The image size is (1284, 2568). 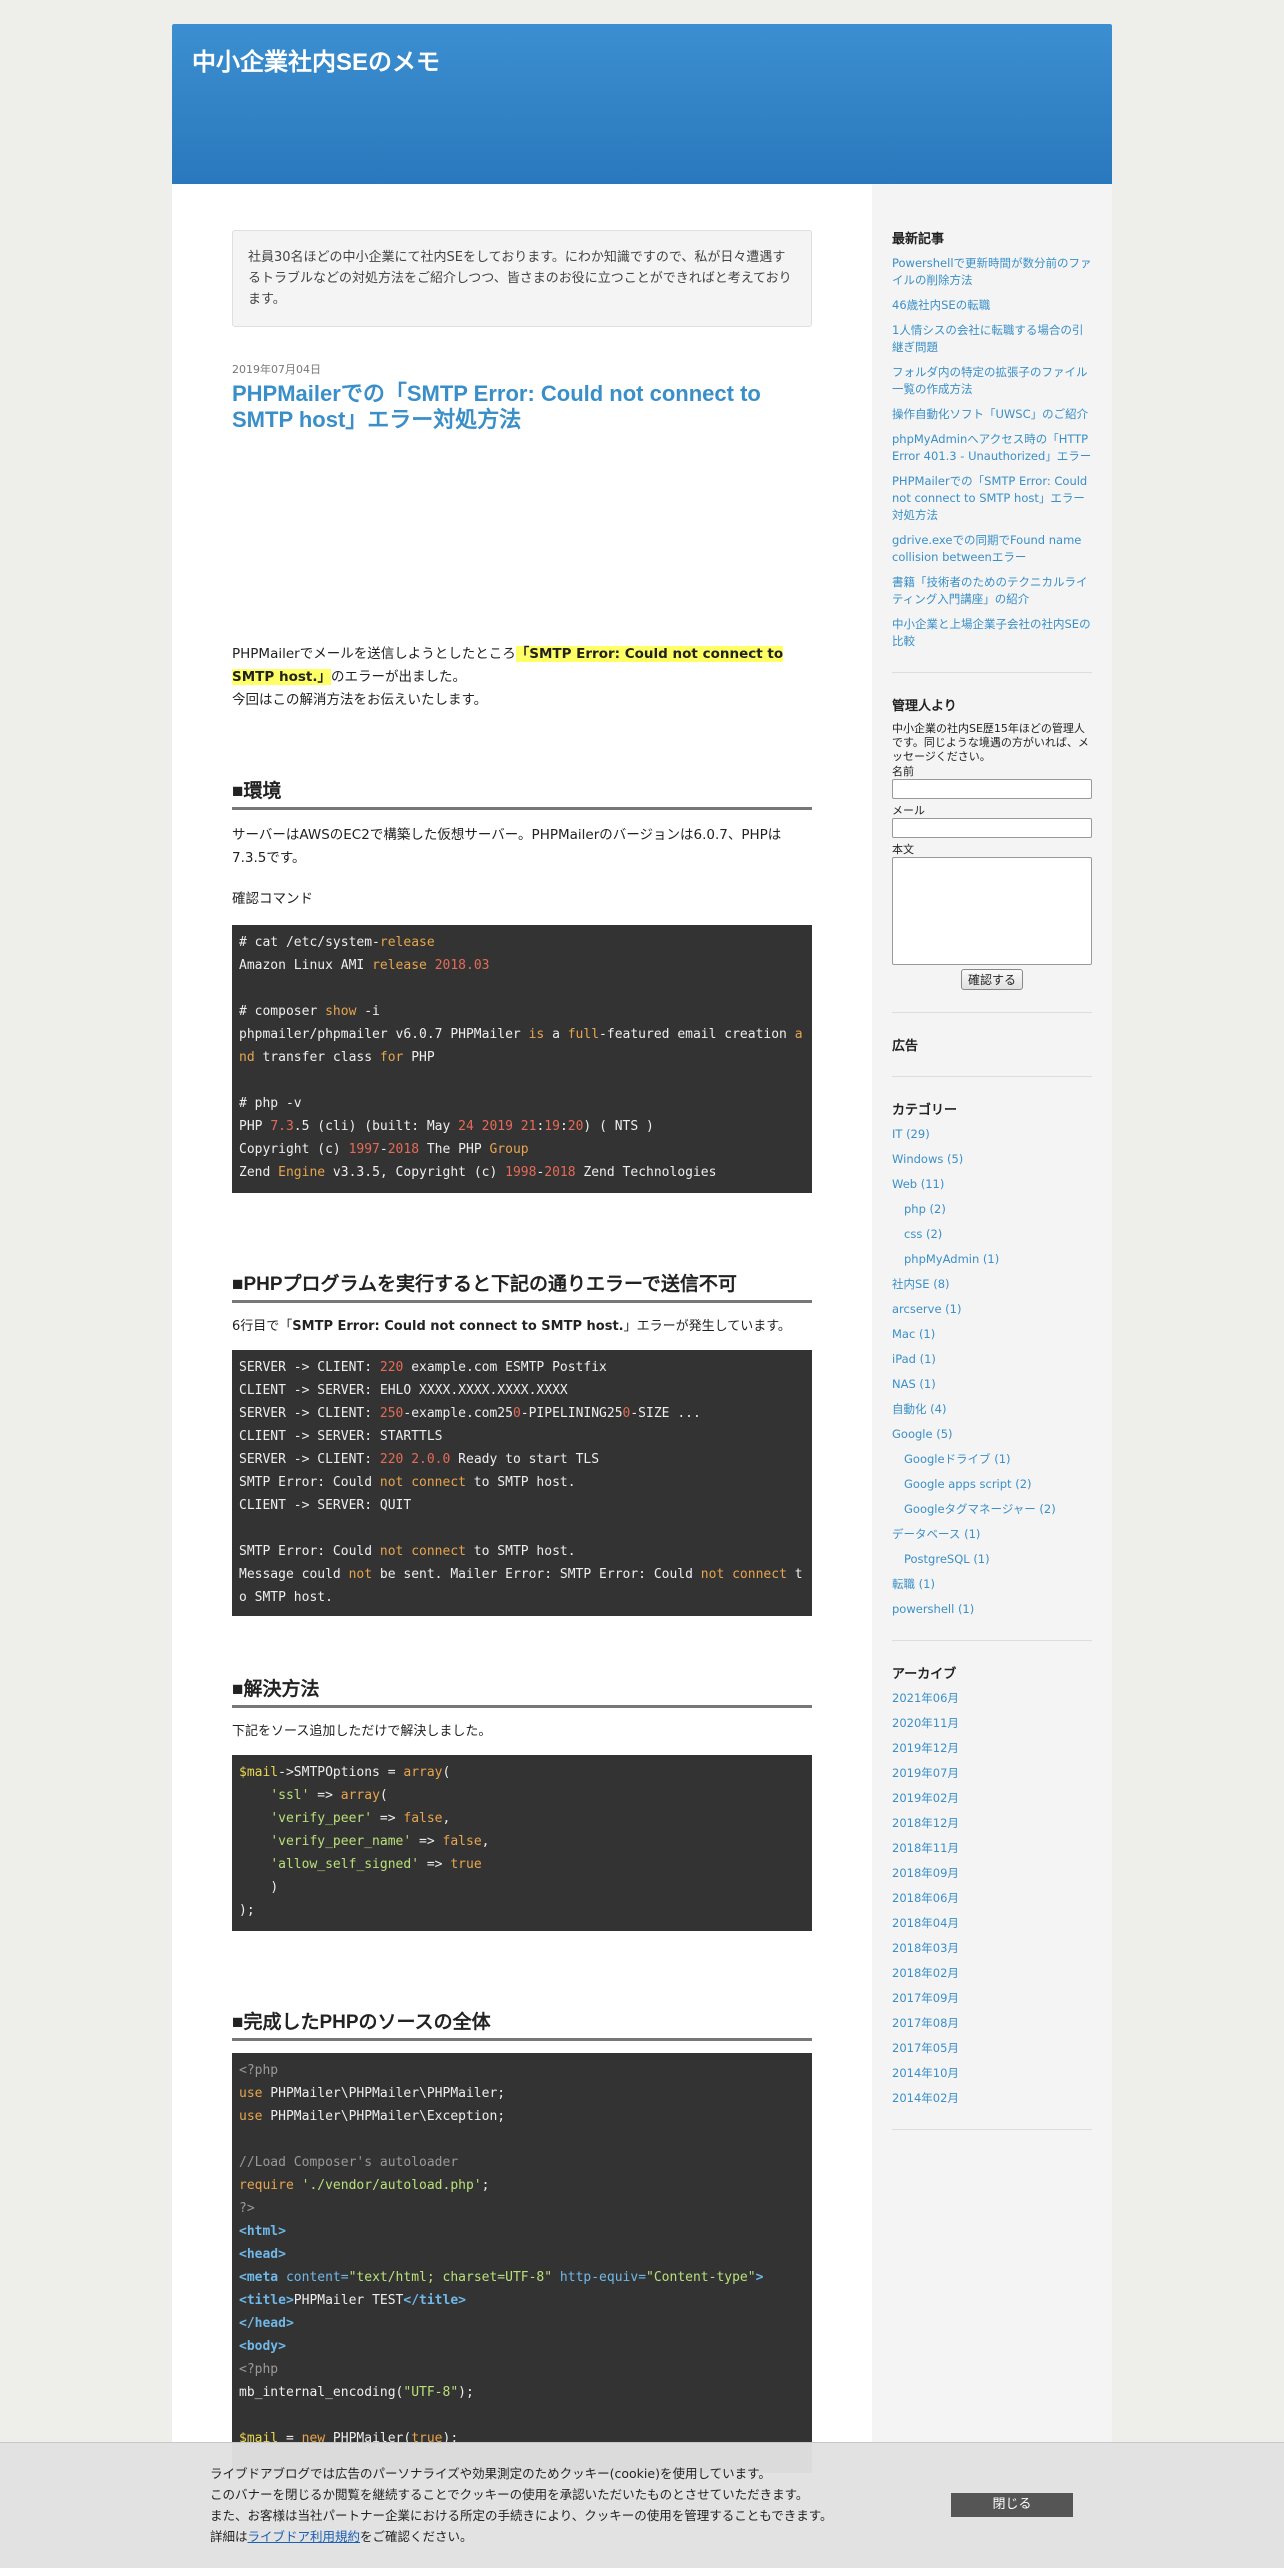 What do you see at coordinates (229, 2536) in the screenshot?
I see `banner-line4-before: 詳細は` at bounding box center [229, 2536].